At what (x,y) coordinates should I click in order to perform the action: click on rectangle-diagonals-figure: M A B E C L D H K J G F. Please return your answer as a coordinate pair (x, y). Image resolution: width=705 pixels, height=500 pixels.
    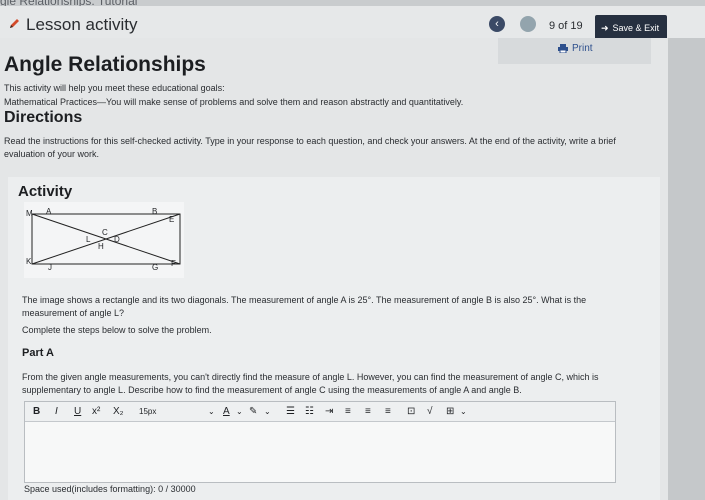
    Looking at the image, I should click on (104, 240).